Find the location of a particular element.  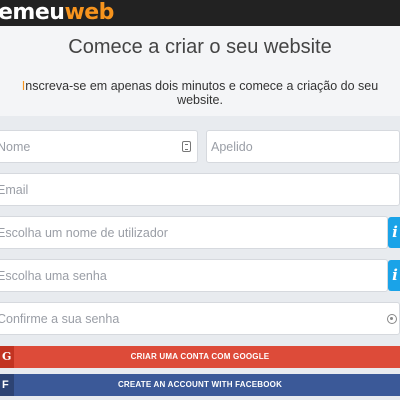

page-title: Comece a criar o seu website is located at coordinates (200, 47).